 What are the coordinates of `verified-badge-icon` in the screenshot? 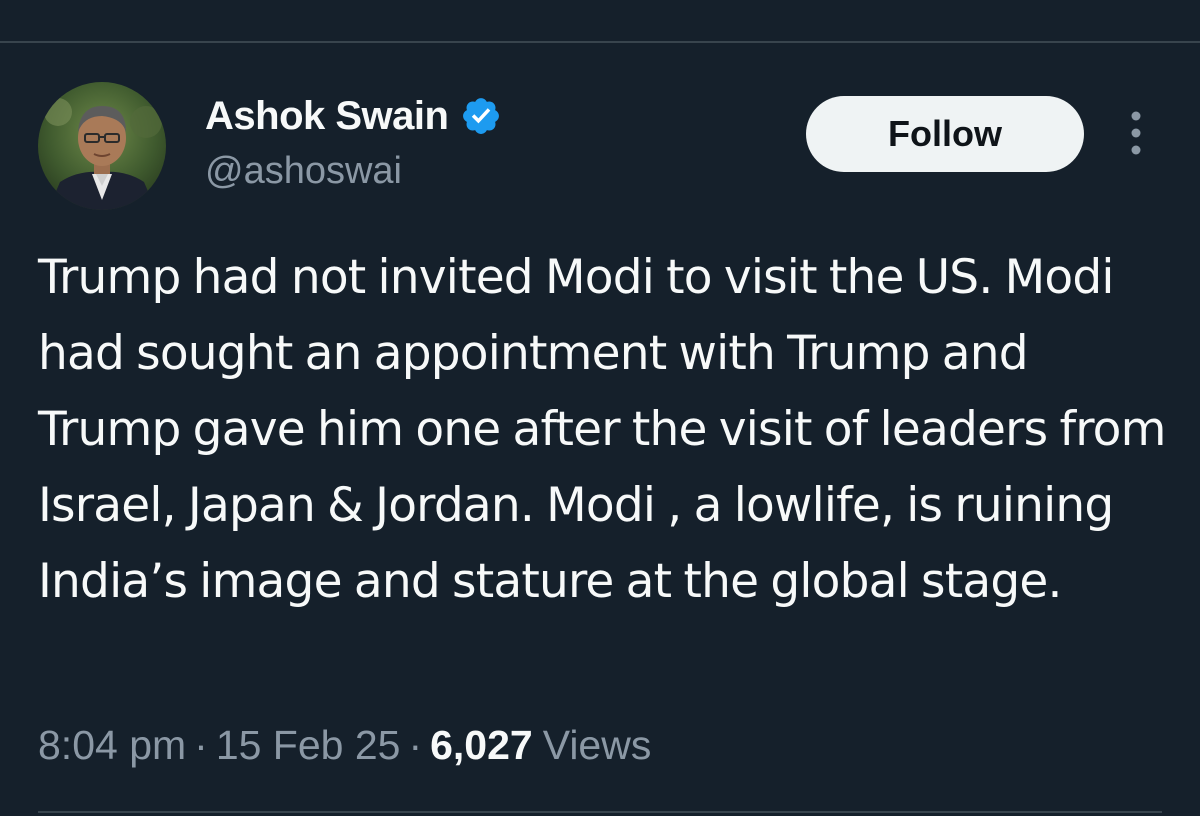 It's located at (481, 116).